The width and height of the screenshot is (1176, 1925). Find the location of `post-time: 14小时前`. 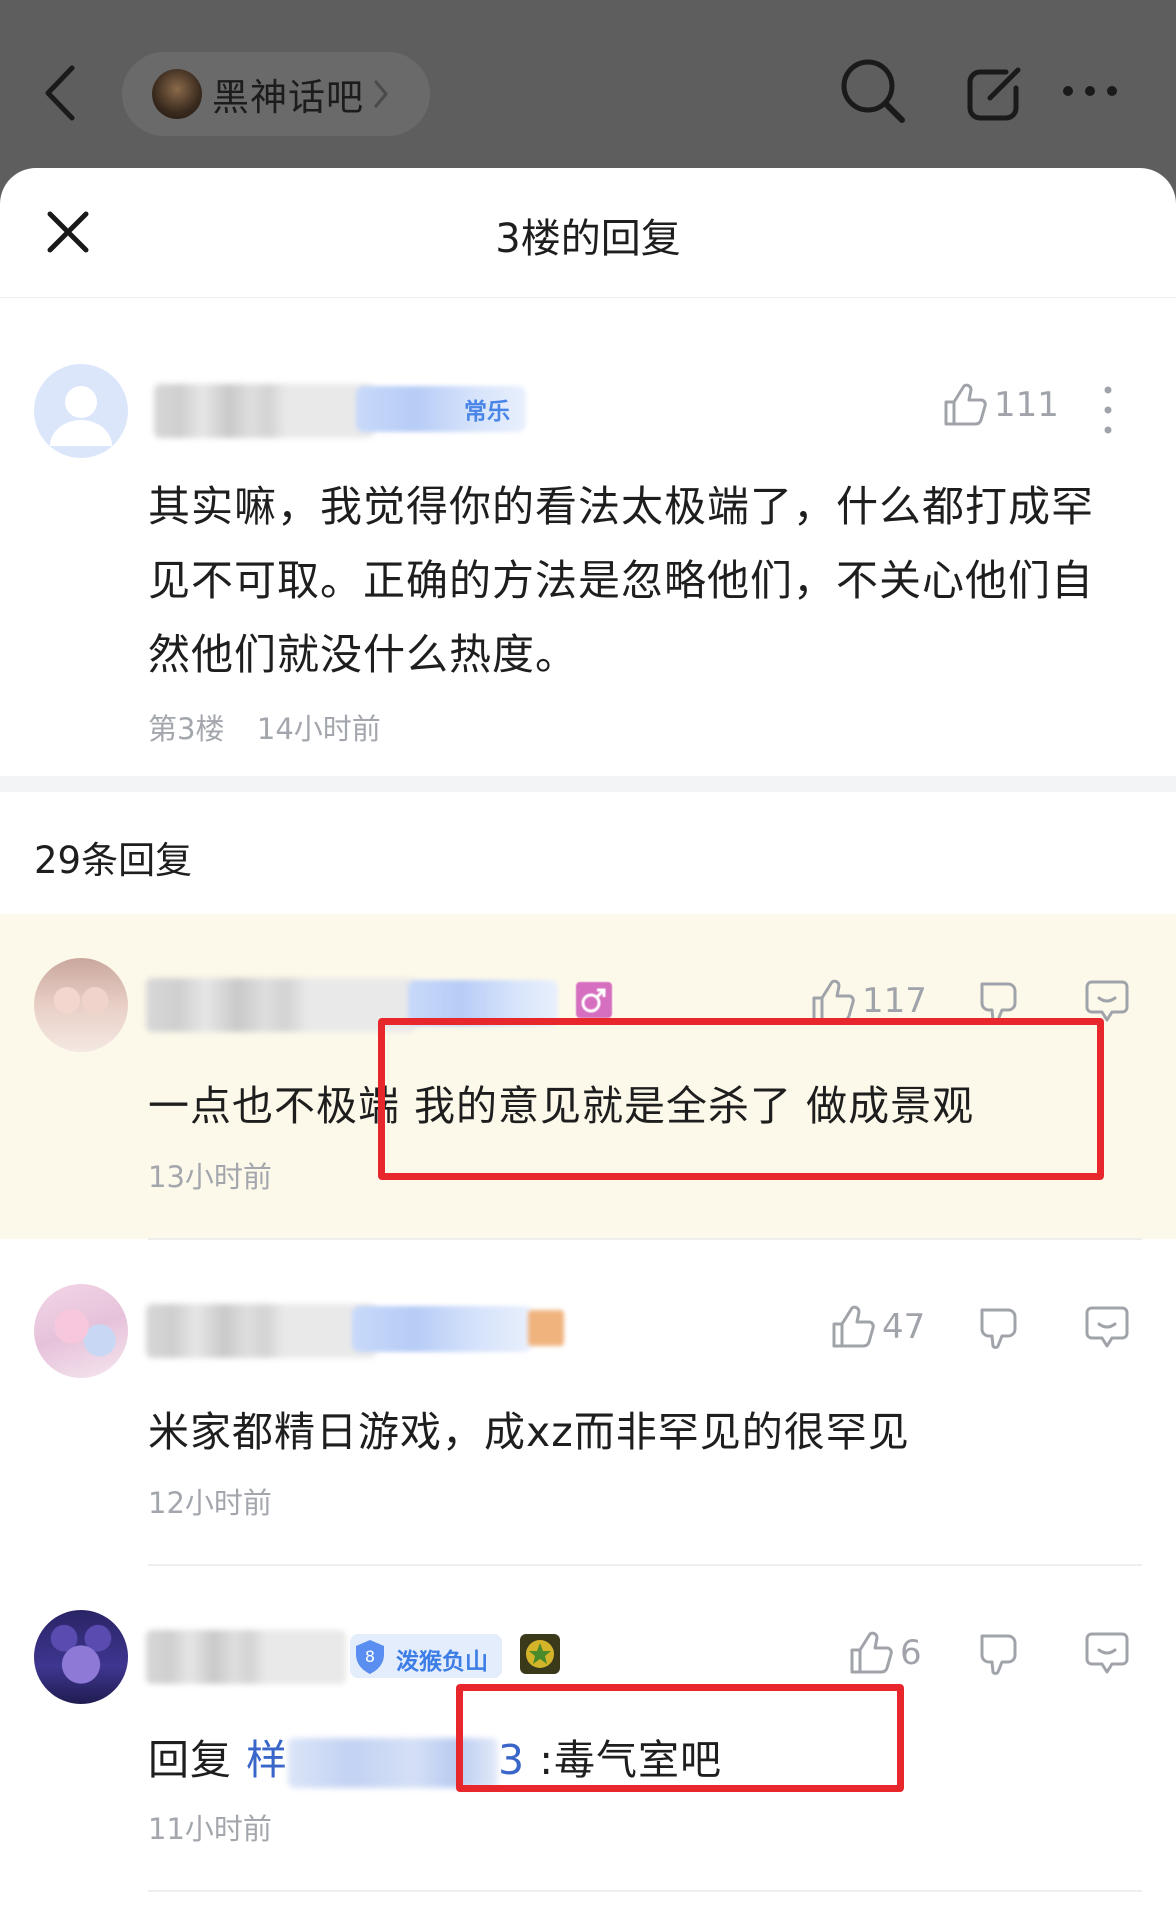

post-time: 14小时前 is located at coordinates (318, 729).